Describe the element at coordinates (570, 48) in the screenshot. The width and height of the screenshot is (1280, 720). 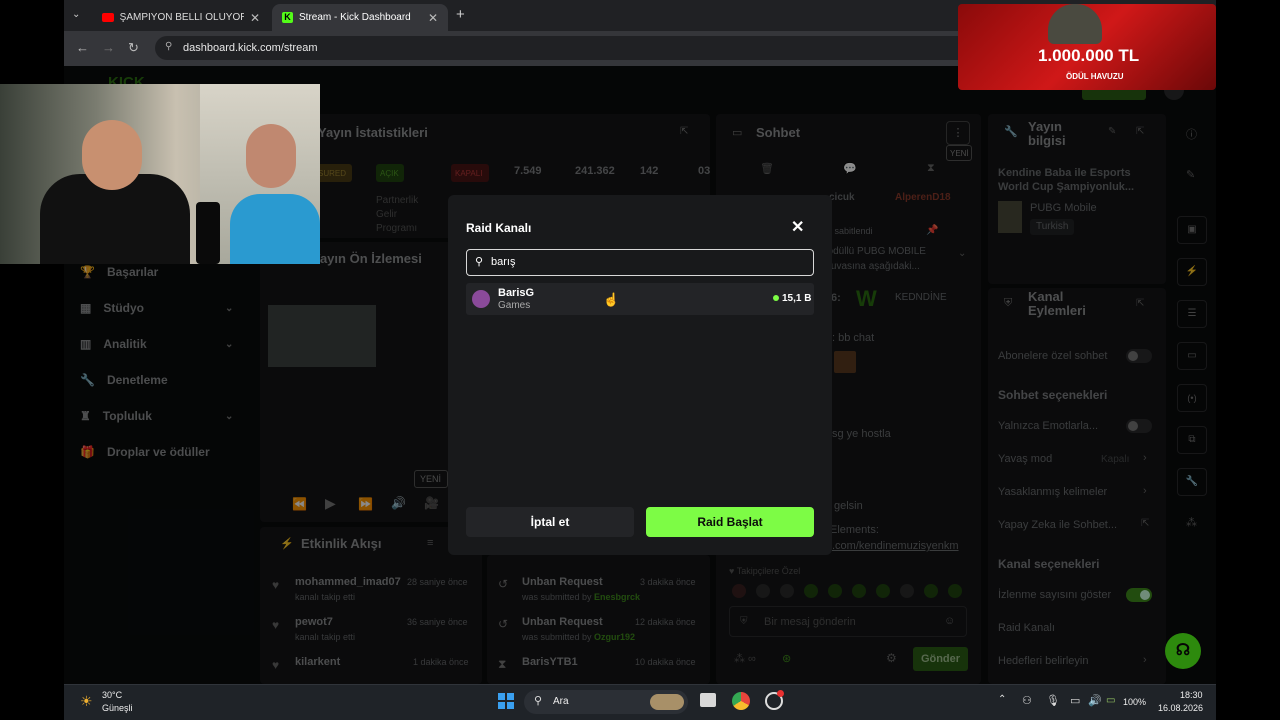
I see `url-field: ⚲ dashboard.kick.com/stream` at that location.